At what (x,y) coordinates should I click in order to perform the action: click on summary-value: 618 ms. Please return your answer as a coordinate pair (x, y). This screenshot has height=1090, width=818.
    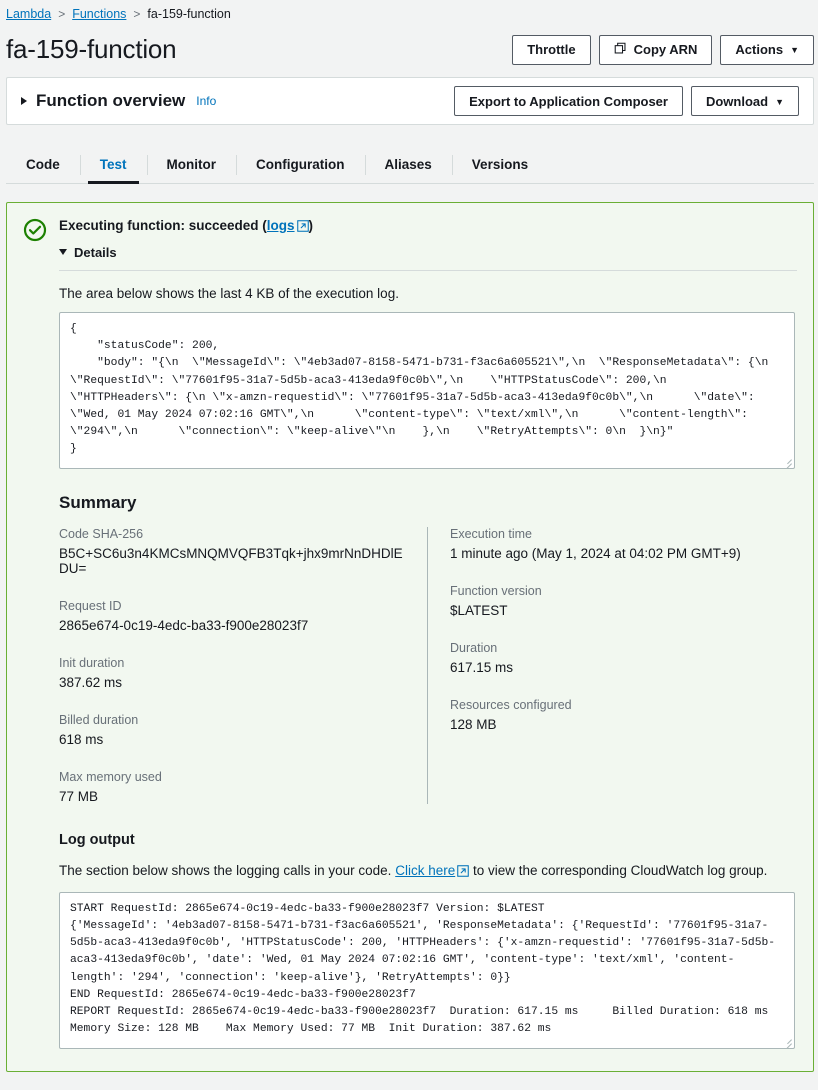
    Looking at the image, I should click on (81, 740).